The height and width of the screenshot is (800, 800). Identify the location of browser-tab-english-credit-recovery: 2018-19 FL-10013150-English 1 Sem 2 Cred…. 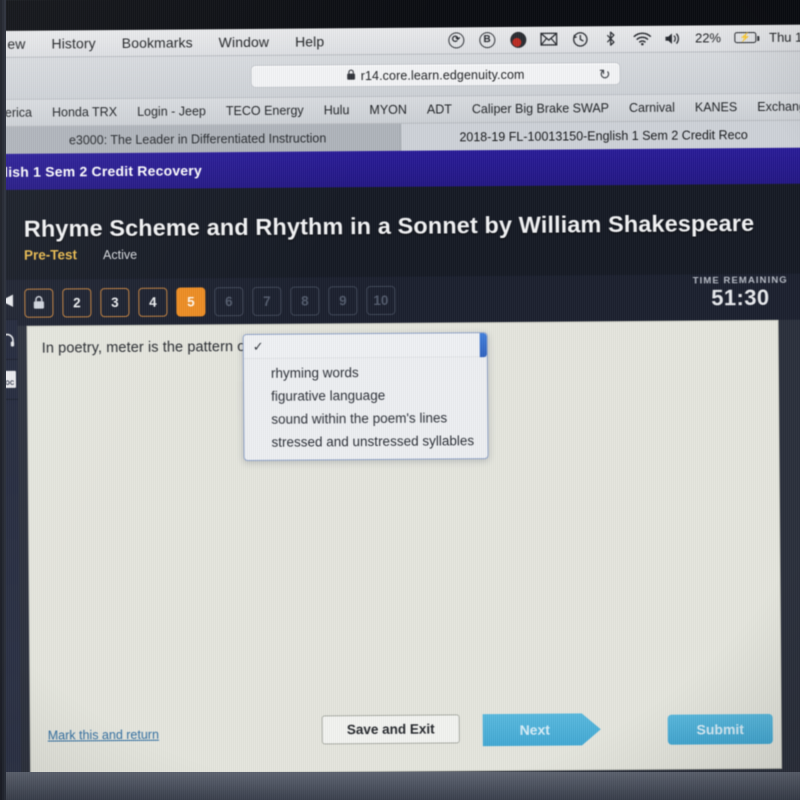
(600, 135).